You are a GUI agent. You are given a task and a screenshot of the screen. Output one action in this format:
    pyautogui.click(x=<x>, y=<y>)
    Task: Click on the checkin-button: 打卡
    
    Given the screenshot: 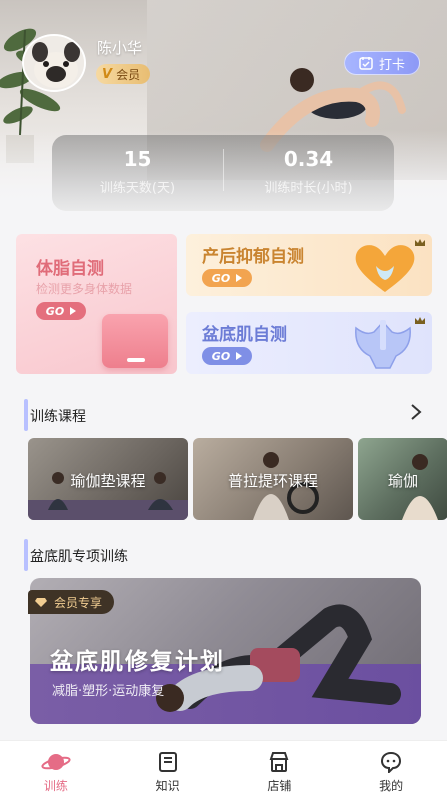 What is the action you would take?
    pyautogui.click(x=382, y=63)
    